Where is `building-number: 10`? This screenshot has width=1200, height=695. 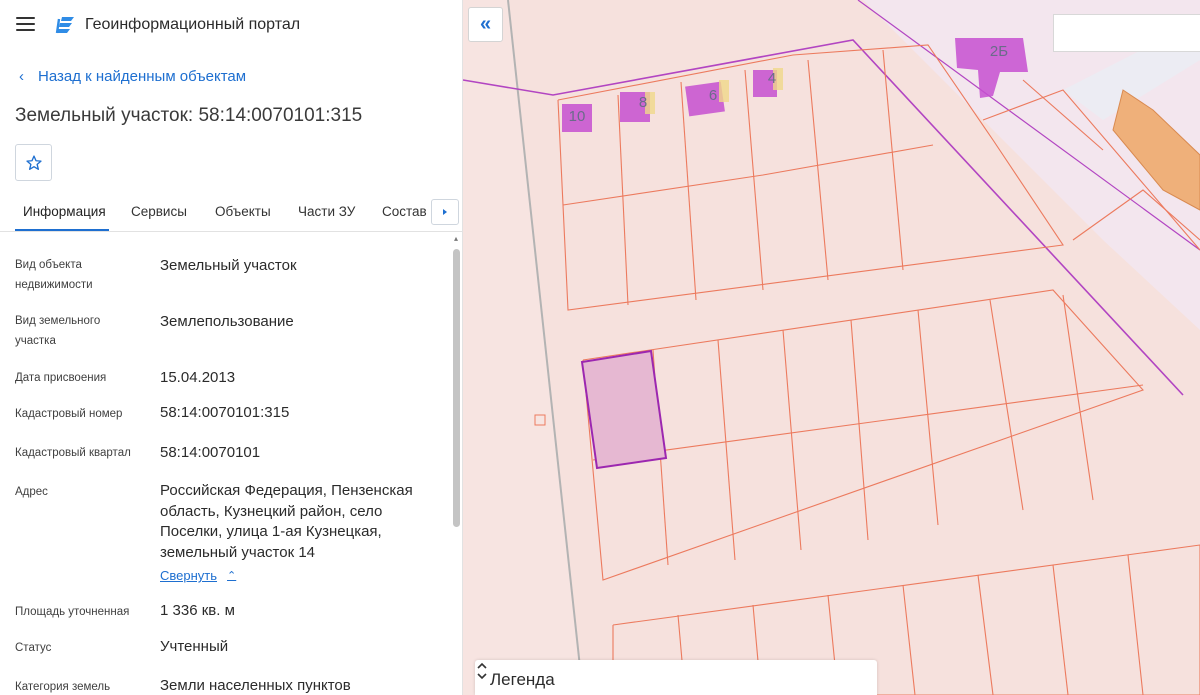
building-number: 10 is located at coordinates (577, 116).